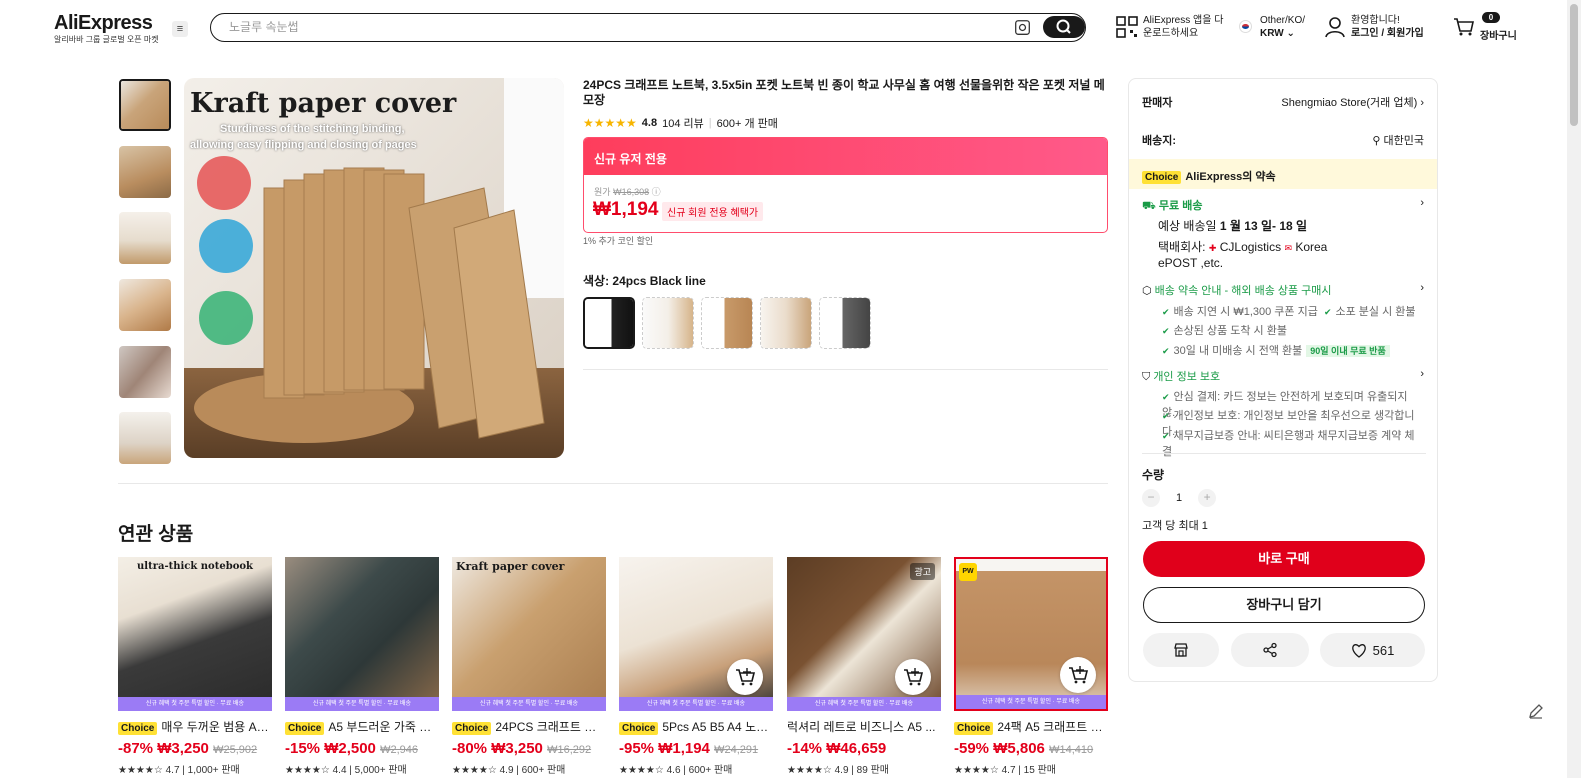 The width and height of the screenshot is (1581, 778). Describe the element at coordinates (1282, 27) in the screenshot. I see `region-selector: Other/KO/ KRW ⌄` at that location.